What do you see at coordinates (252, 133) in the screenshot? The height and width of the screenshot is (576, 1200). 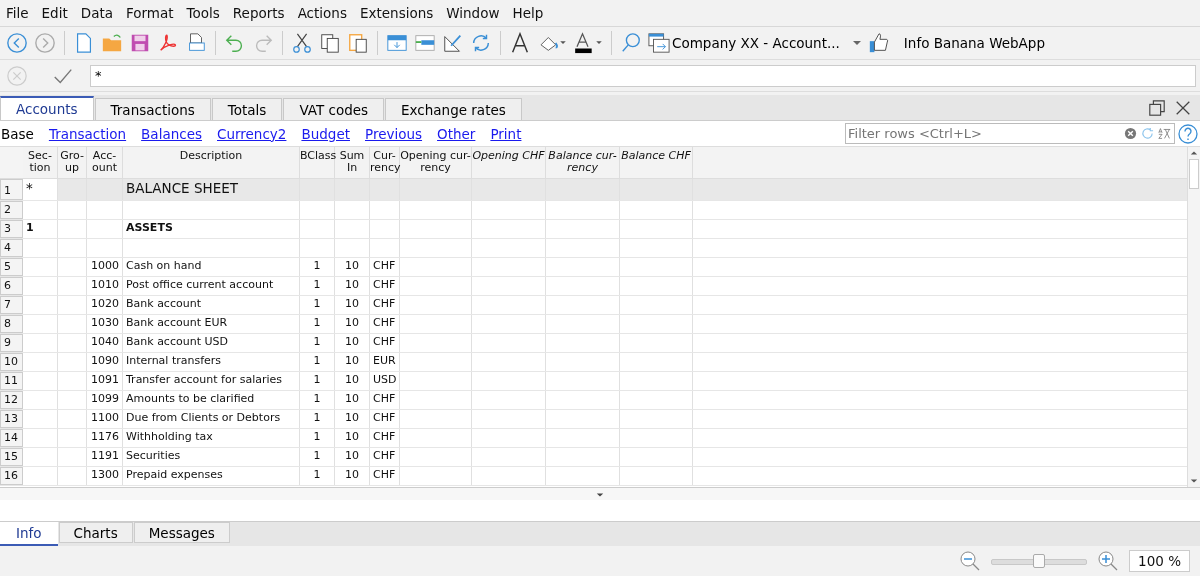 I see `view-link: Currency2` at bounding box center [252, 133].